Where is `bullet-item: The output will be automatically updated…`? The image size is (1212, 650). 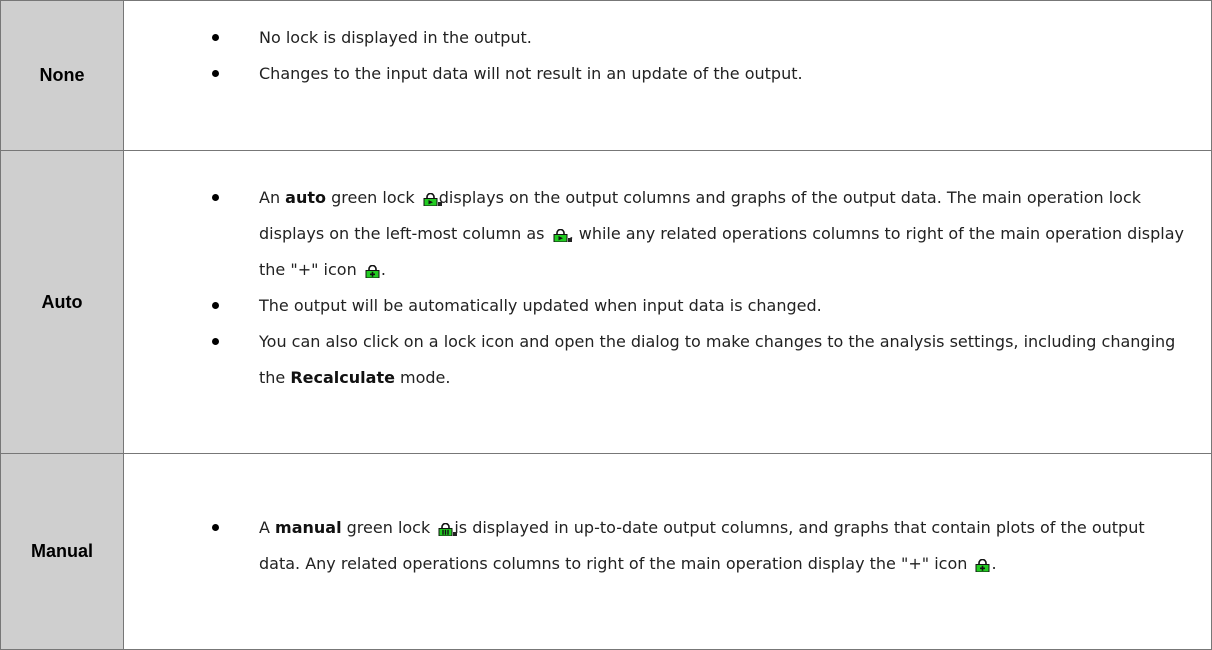 bullet-item: The output will be automatically updated… is located at coordinates (655, 306).